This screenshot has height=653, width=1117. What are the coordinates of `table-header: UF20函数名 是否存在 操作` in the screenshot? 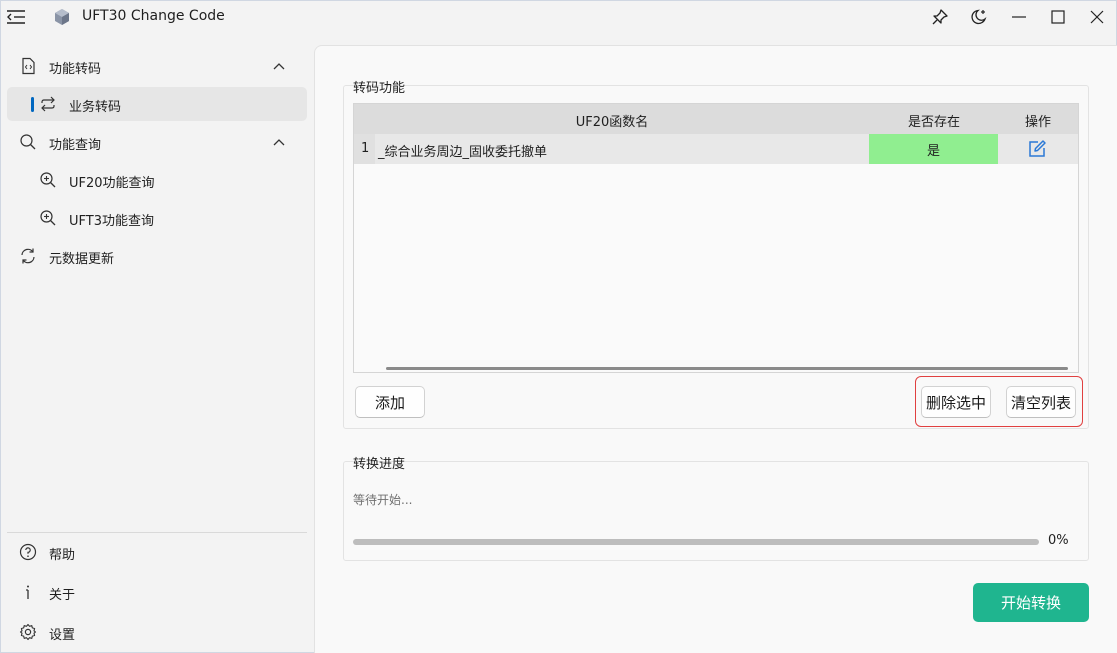 It's located at (716, 119).